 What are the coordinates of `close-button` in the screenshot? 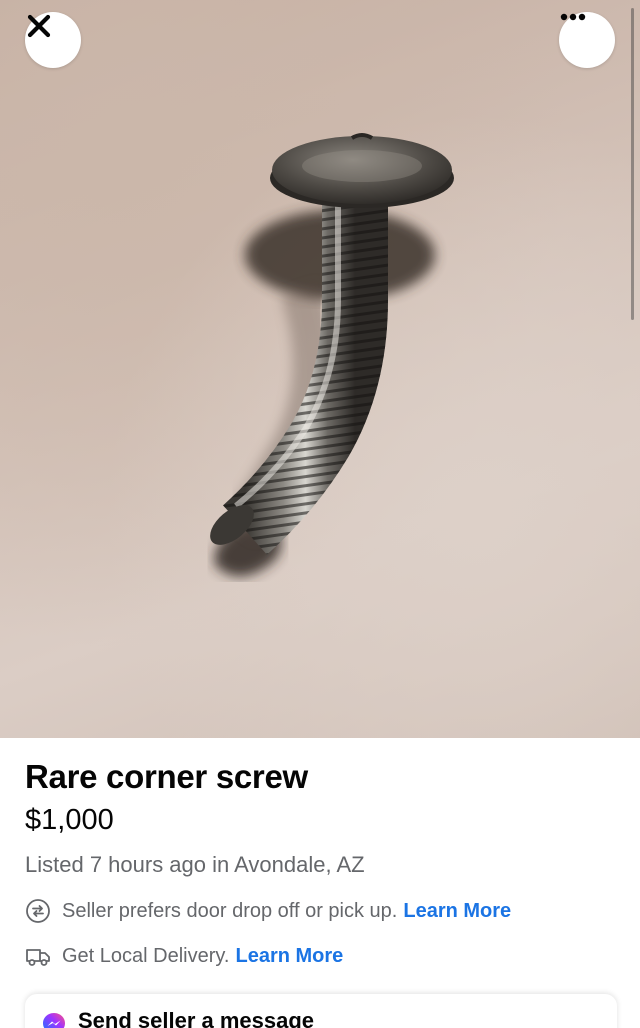 It's located at (53, 40).